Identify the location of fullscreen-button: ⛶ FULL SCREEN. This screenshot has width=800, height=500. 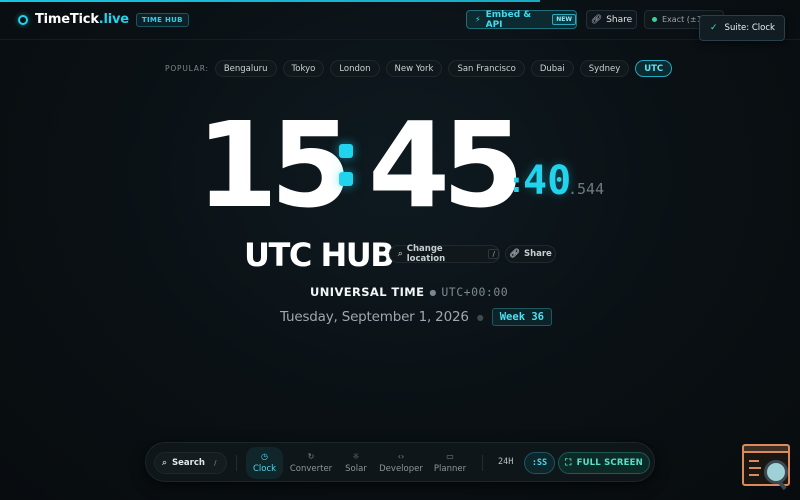
(604, 463).